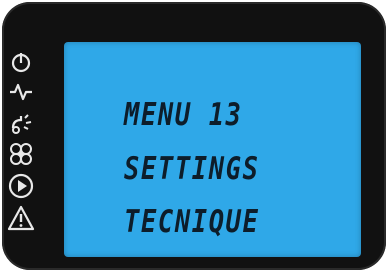 The height and width of the screenshot is (273, 390). What do you see at coordinates (21, 62) in the screenshot?
I see `power-icon` at bounding box center [21, 62].